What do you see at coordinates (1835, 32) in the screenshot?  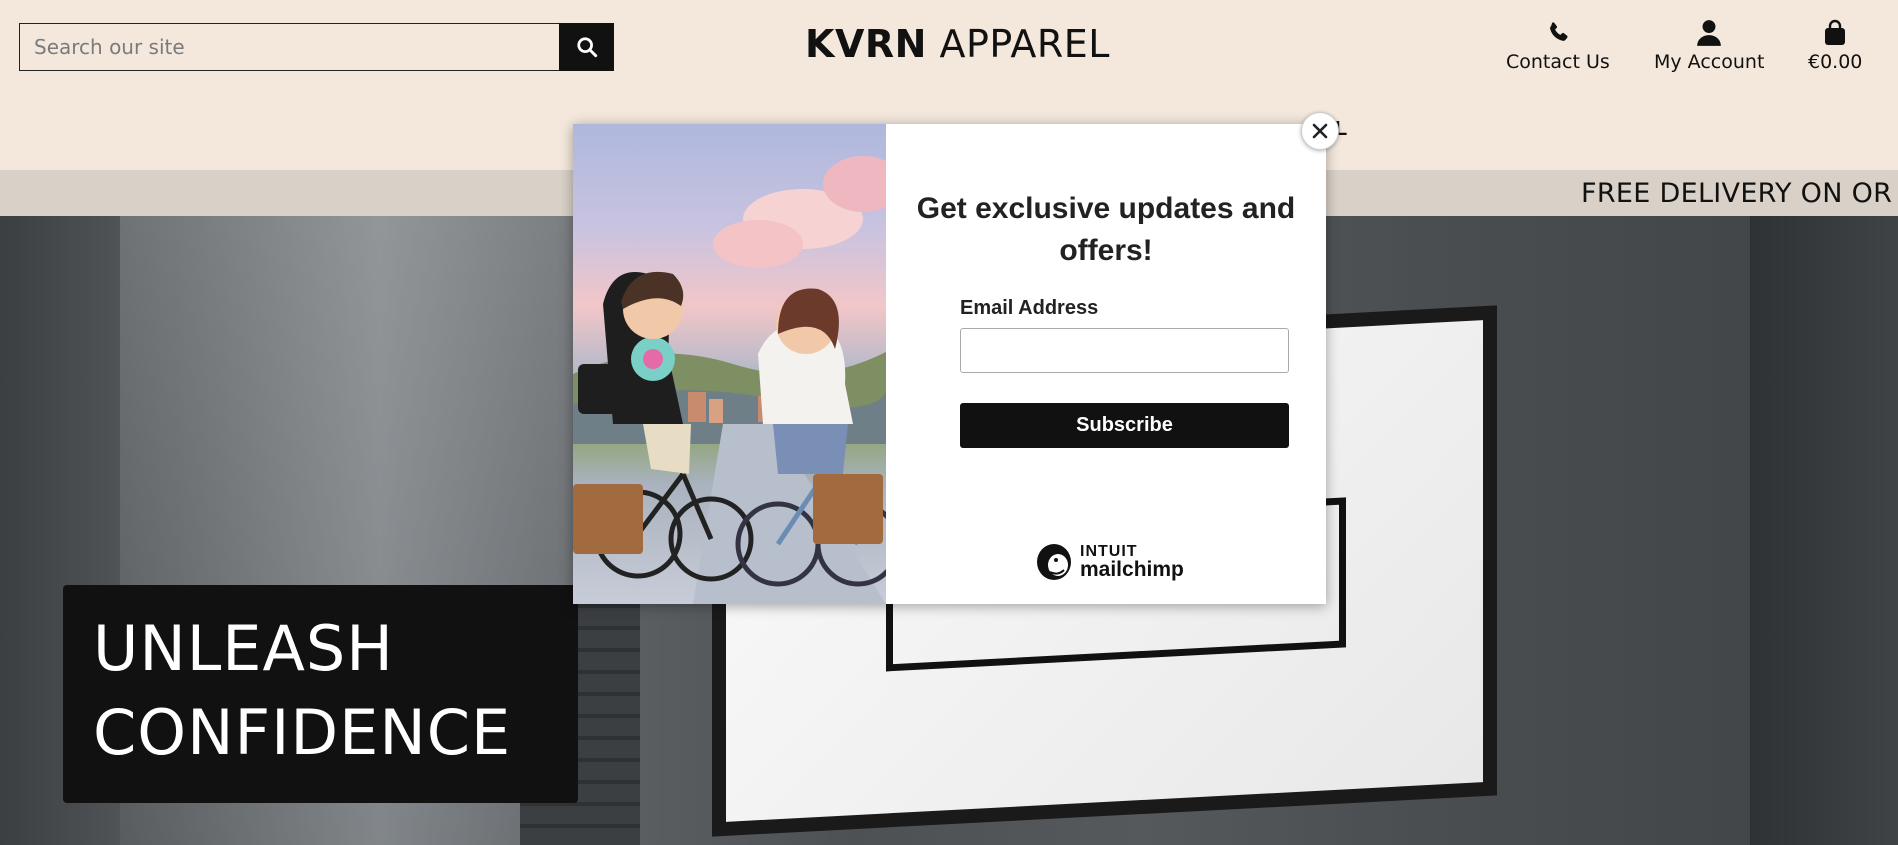 I see `shopping-bag-icon` at bounding box center [1835, 32].